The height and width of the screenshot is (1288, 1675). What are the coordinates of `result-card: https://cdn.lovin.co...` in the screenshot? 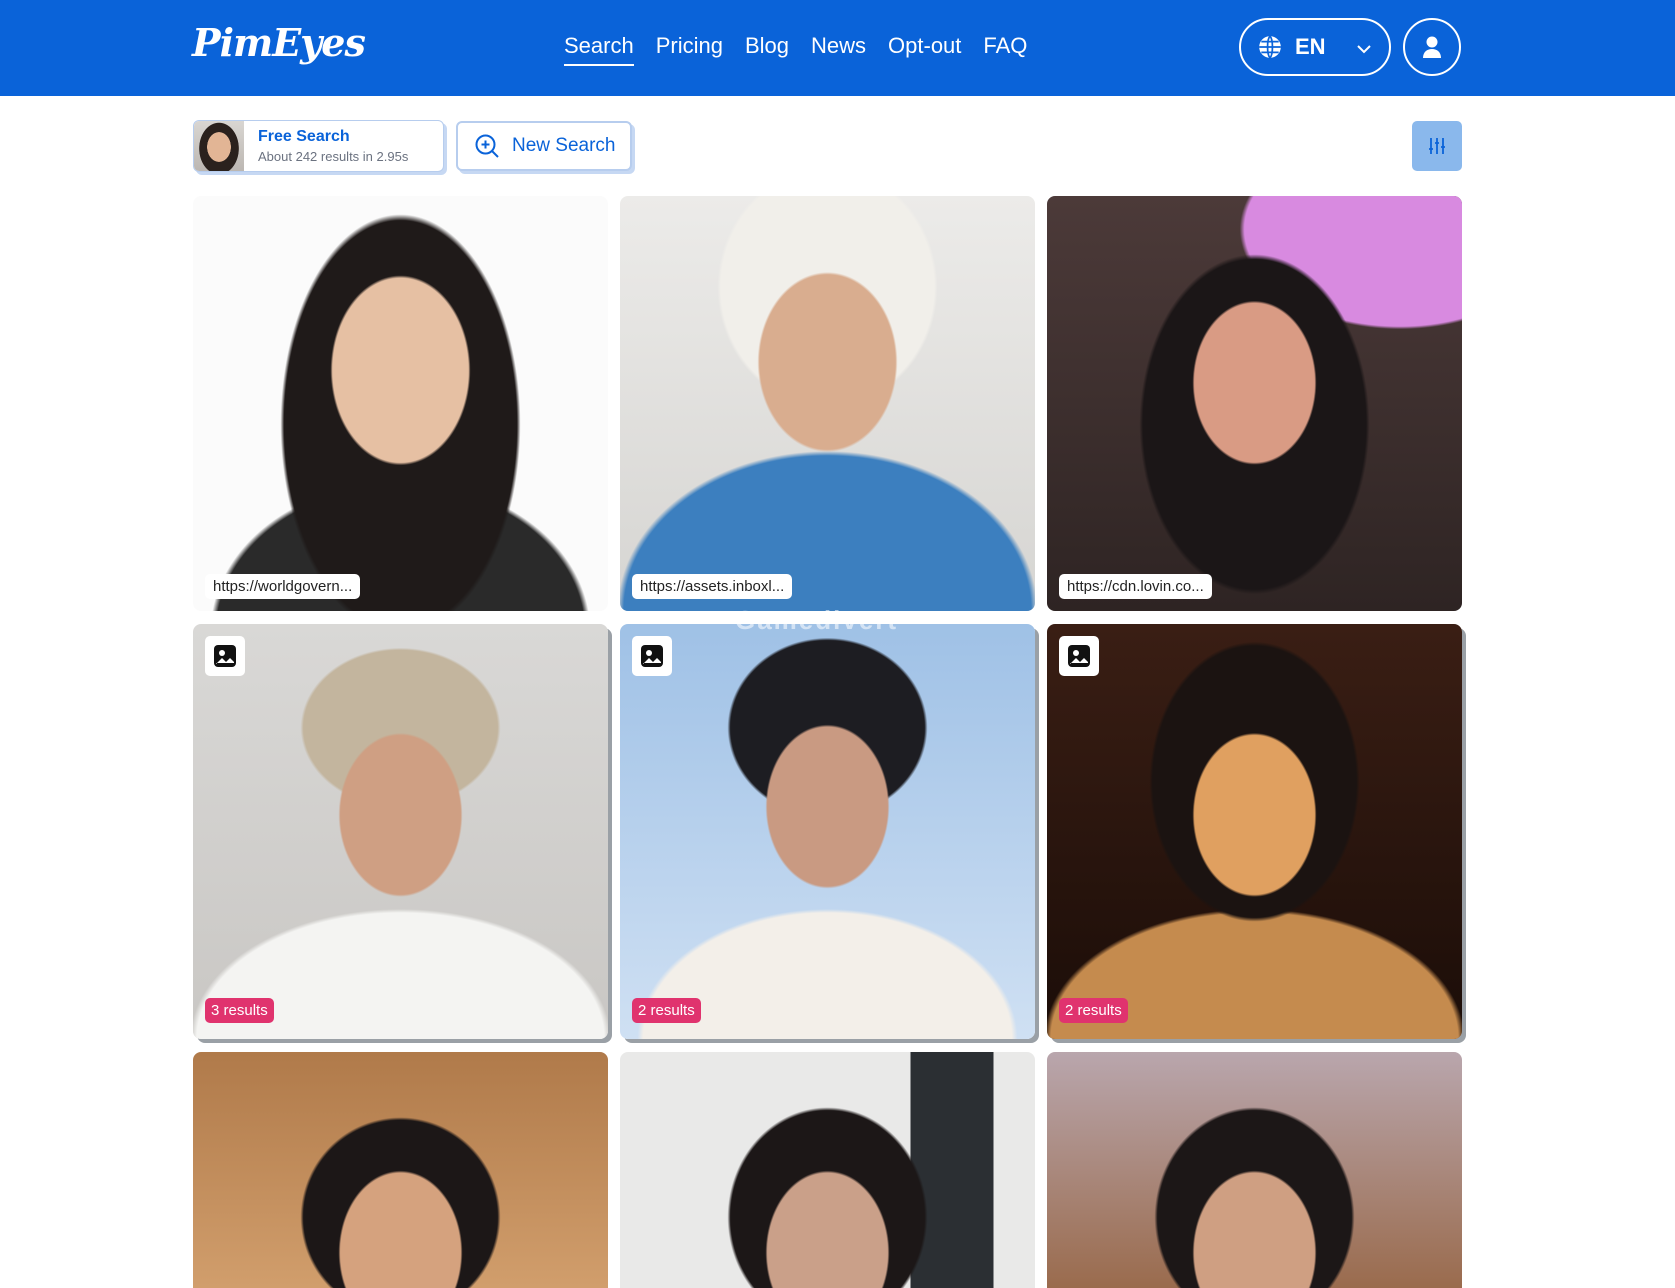 It's located at (1254, 403).